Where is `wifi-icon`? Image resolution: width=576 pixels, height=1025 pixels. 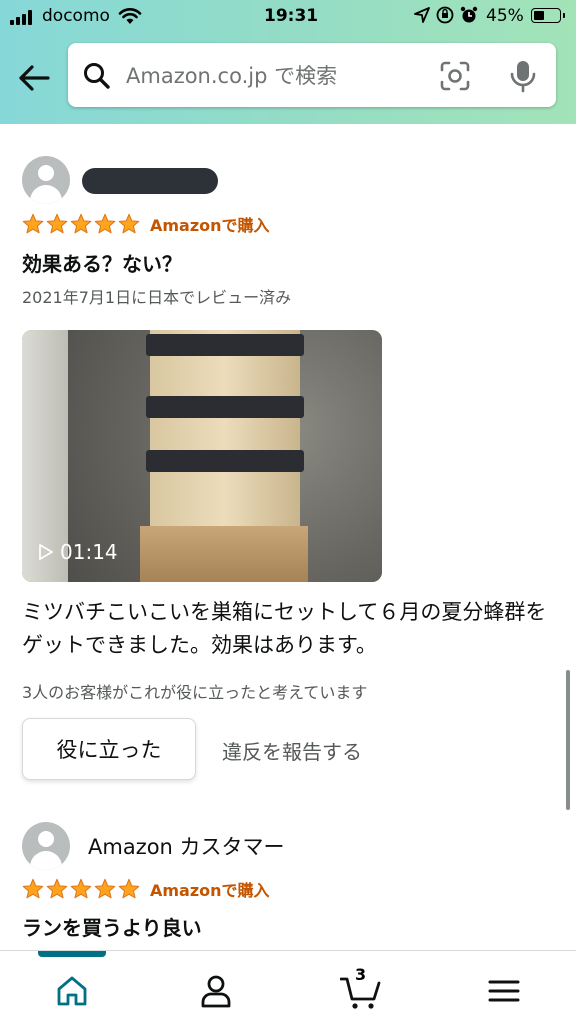 wifi-icon is located at coordinates (130, 16).